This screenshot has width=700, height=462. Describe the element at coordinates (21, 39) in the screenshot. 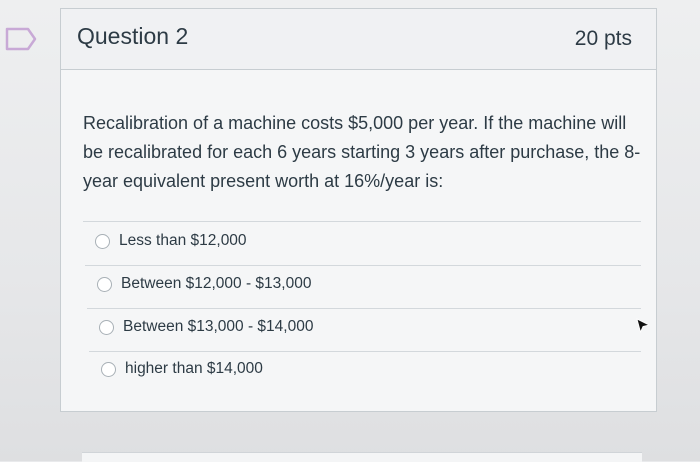

I see `flag-question-icon` at that location.